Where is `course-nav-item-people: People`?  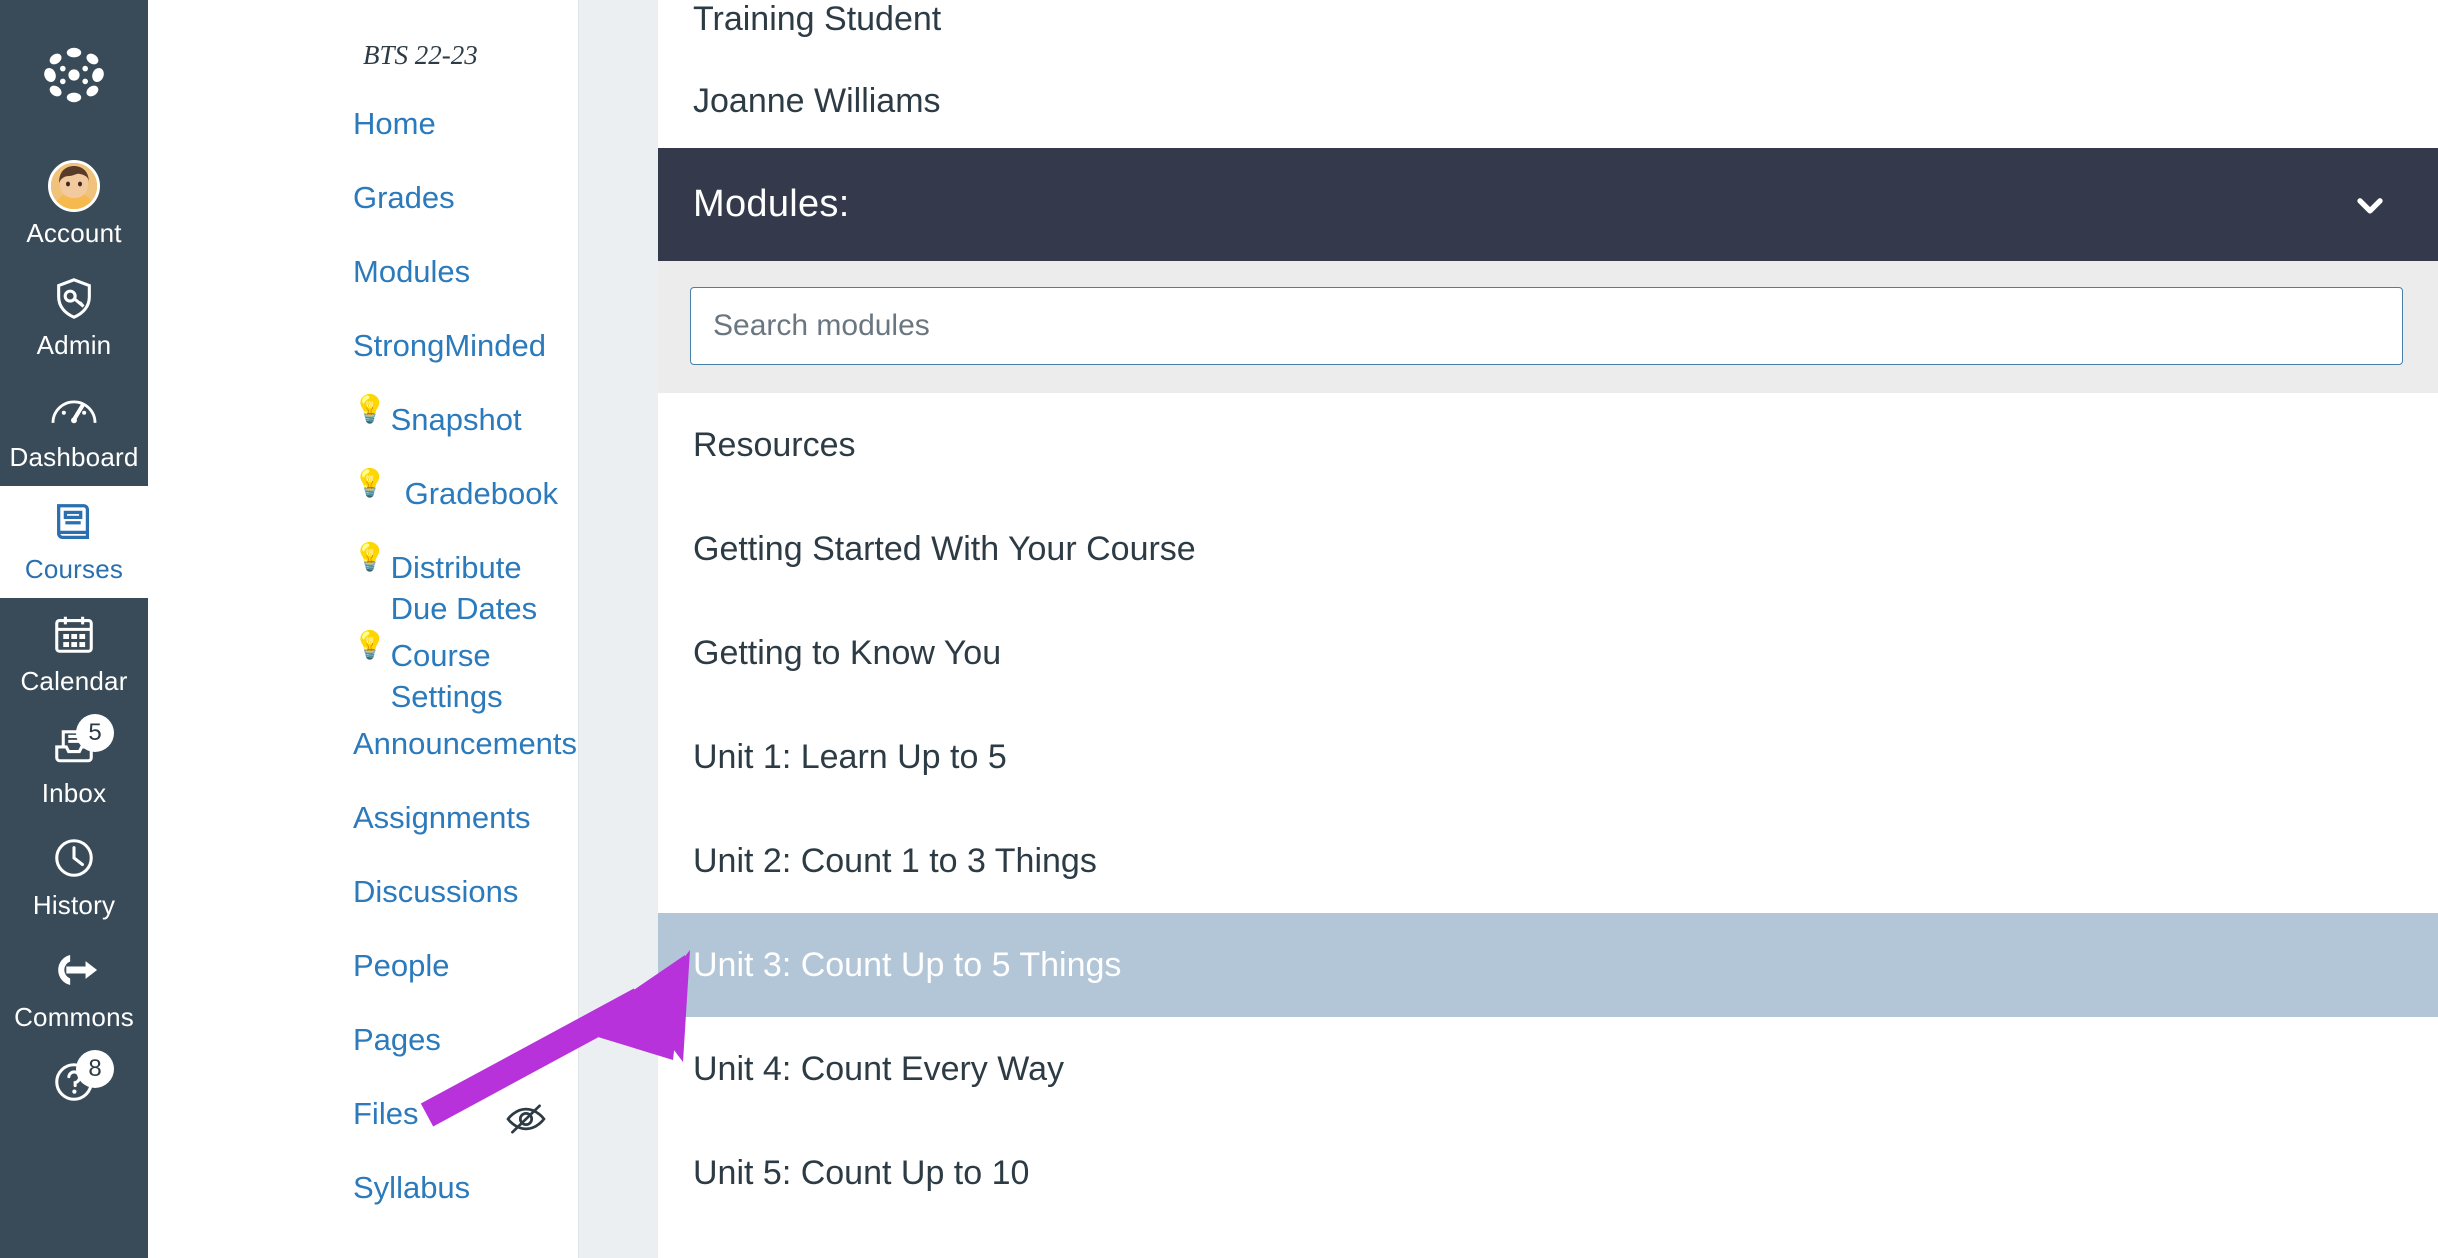
course-nav-item-people: People is located at coordinates (363, 976).